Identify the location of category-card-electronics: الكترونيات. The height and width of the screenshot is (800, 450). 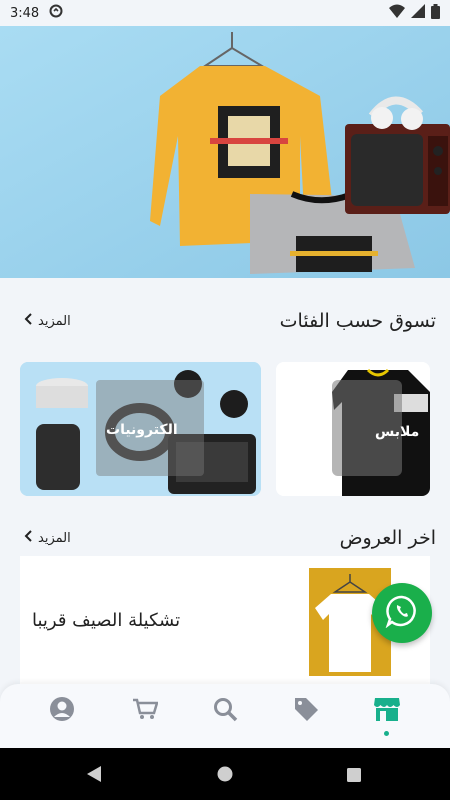
(140, 429).